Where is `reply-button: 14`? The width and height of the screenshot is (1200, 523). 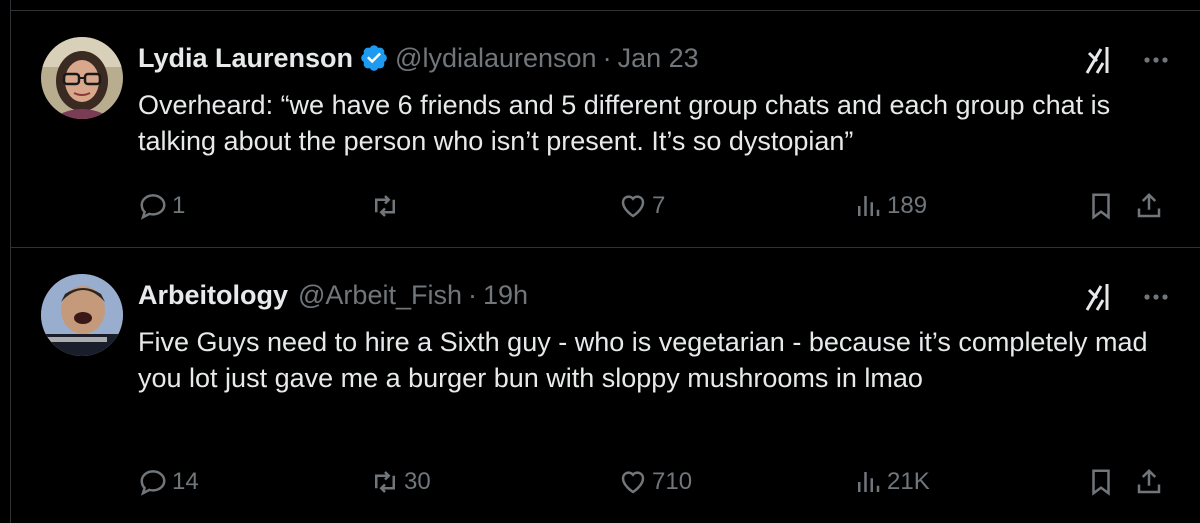 reply-button: 14 is located at coordinates (168, 482).